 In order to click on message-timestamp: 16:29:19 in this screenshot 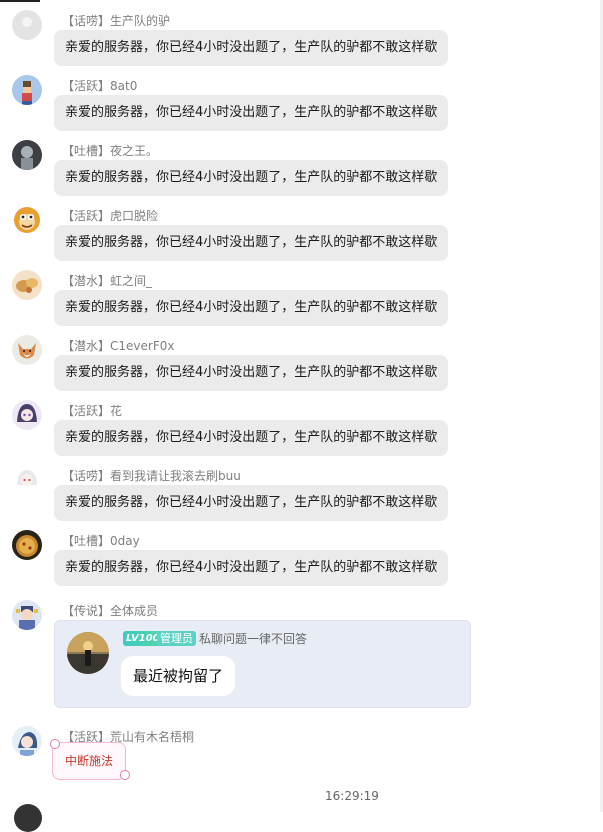, I will do `click(352, 796)`.